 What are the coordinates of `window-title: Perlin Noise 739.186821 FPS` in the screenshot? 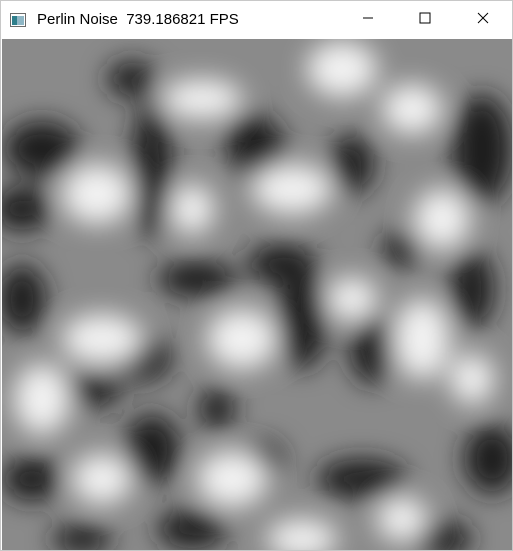 It's located at (138, 19).